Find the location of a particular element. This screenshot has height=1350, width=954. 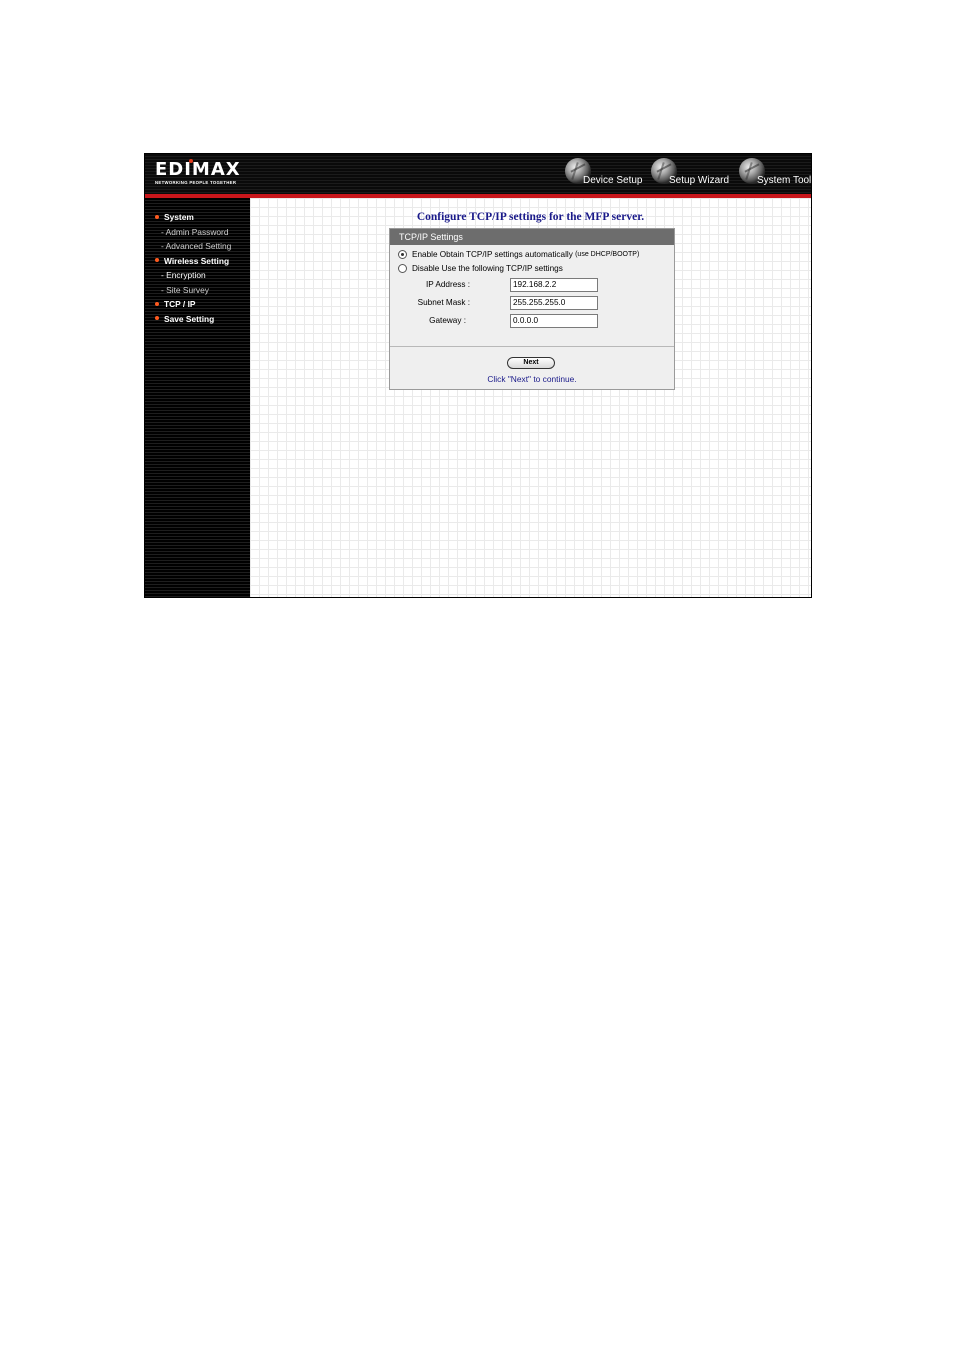

sidebar-item-advanced-setting: - Advanced Setting is located at coordinates (193, 246).